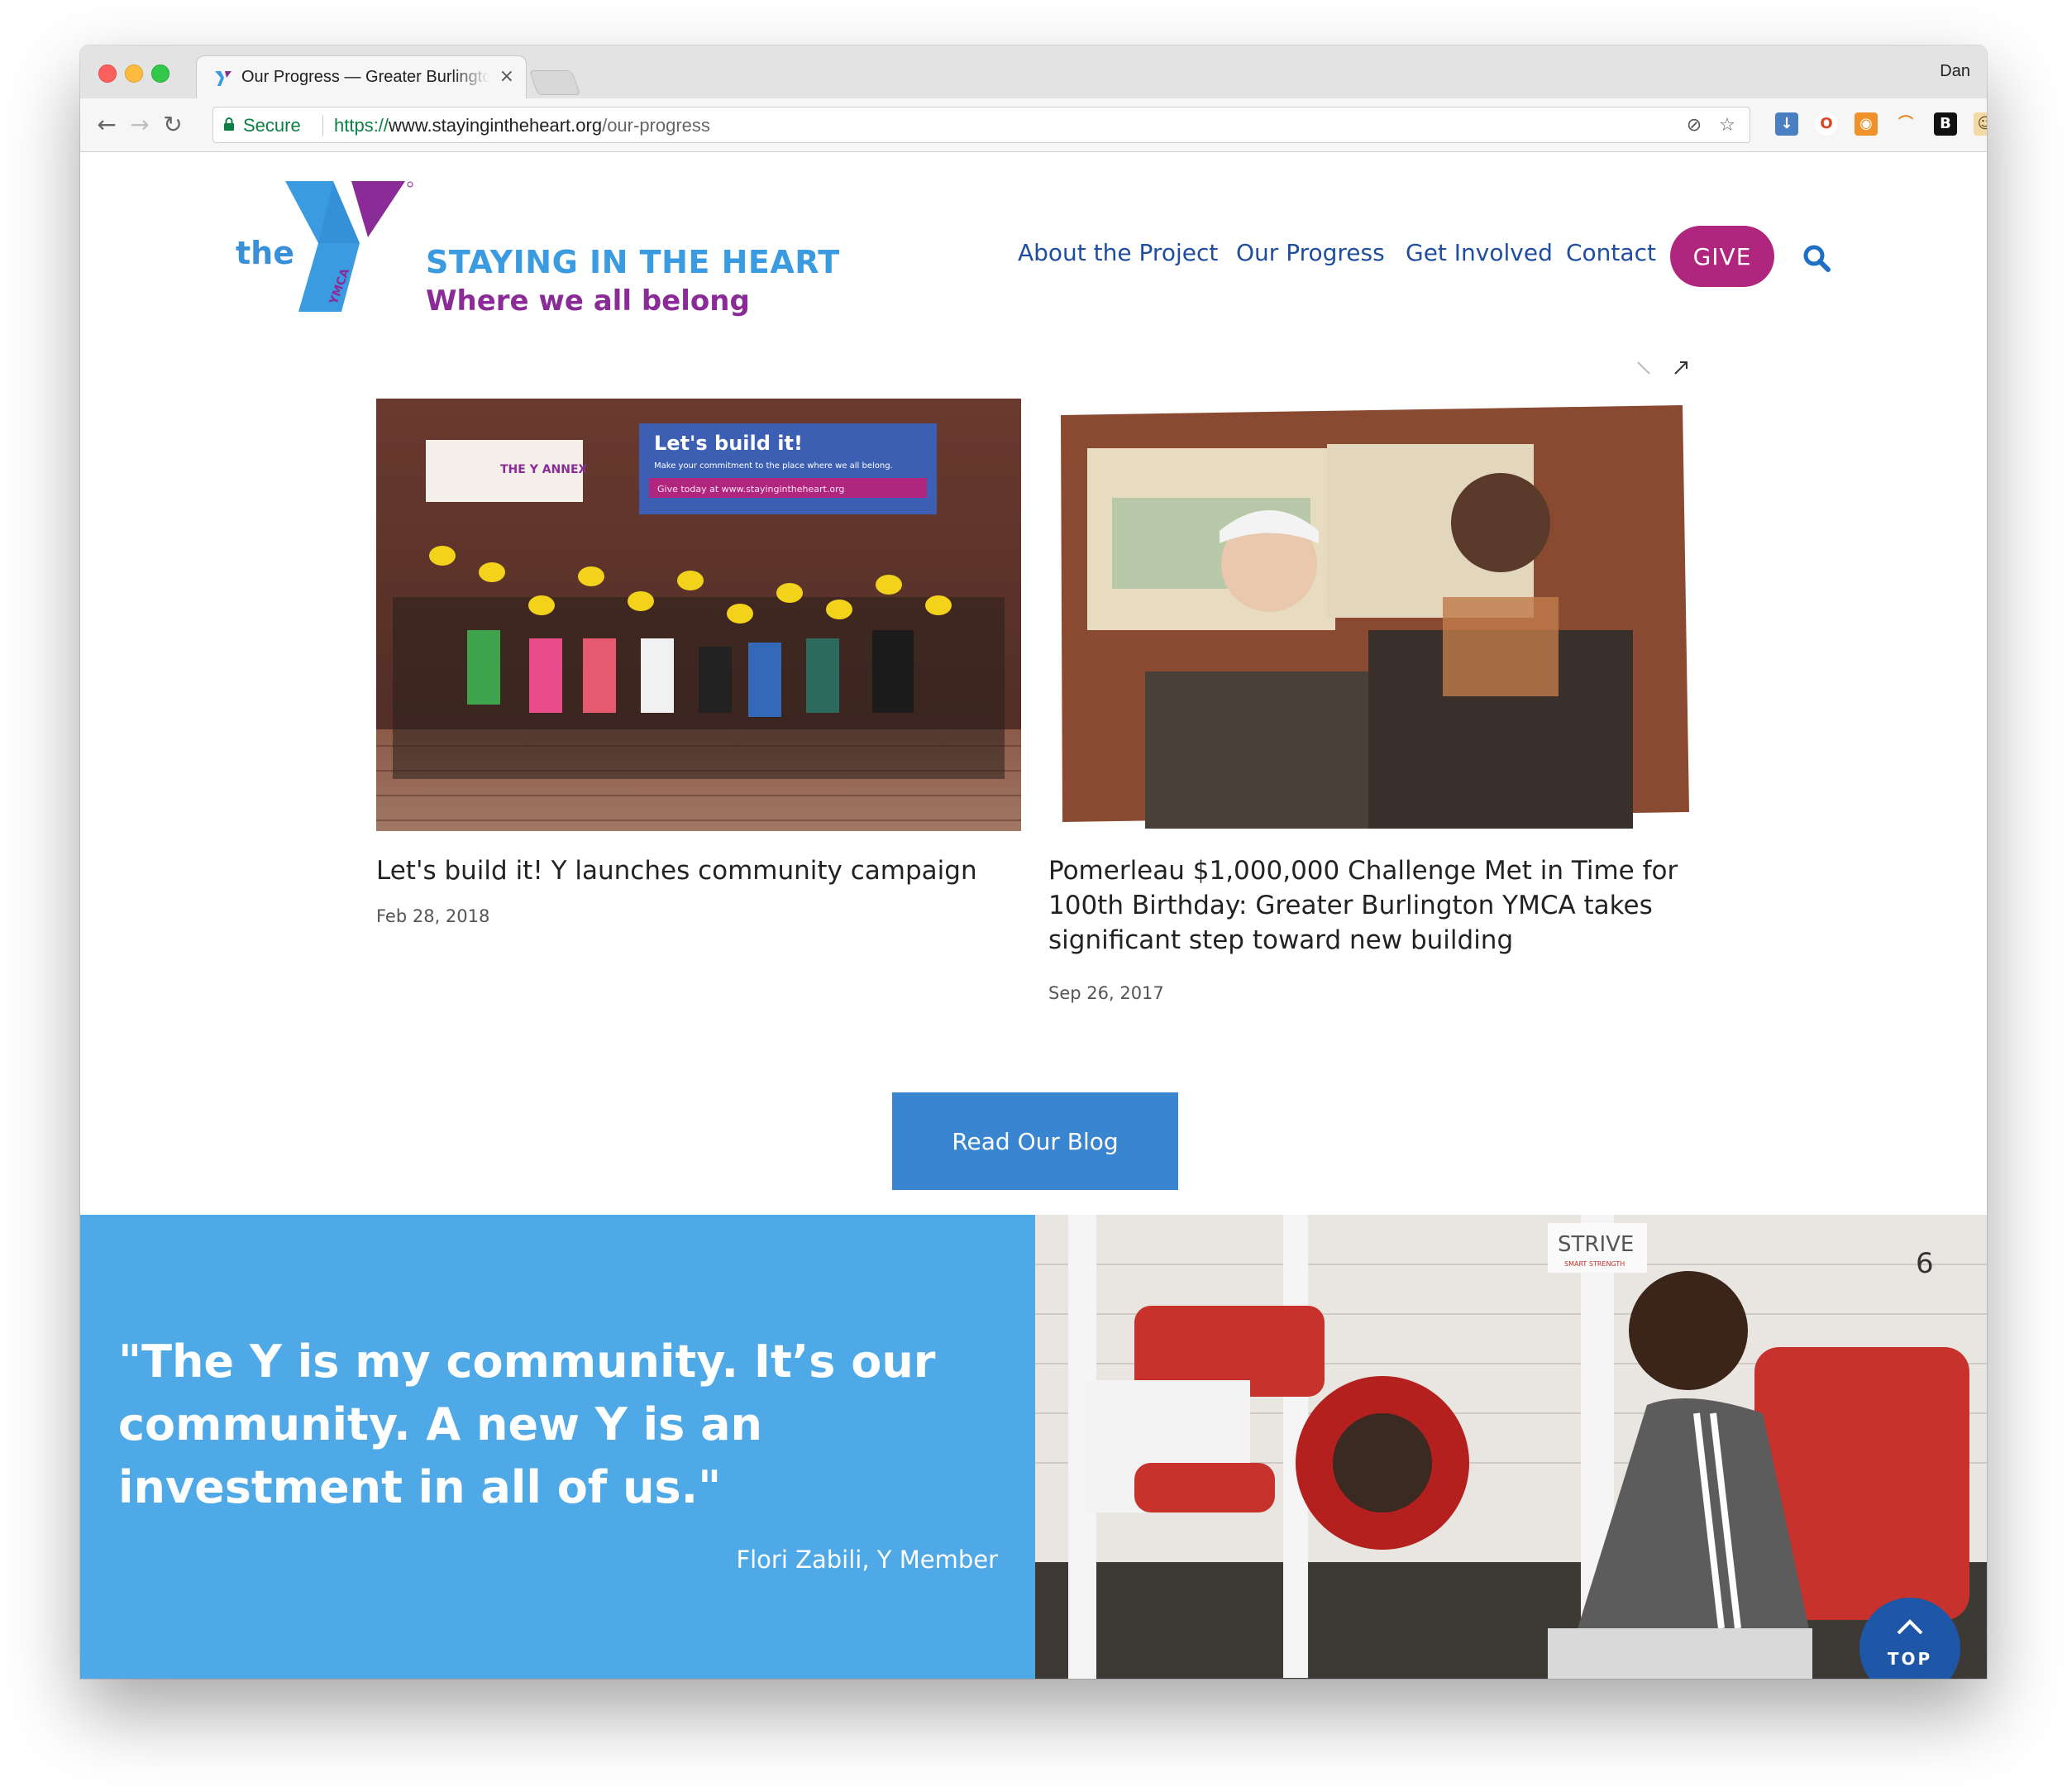  What do you see at coordinates (1980, 124) in the screenshot?
I see `face-extension-icon: ☺` at bounding box center [1980, 124].